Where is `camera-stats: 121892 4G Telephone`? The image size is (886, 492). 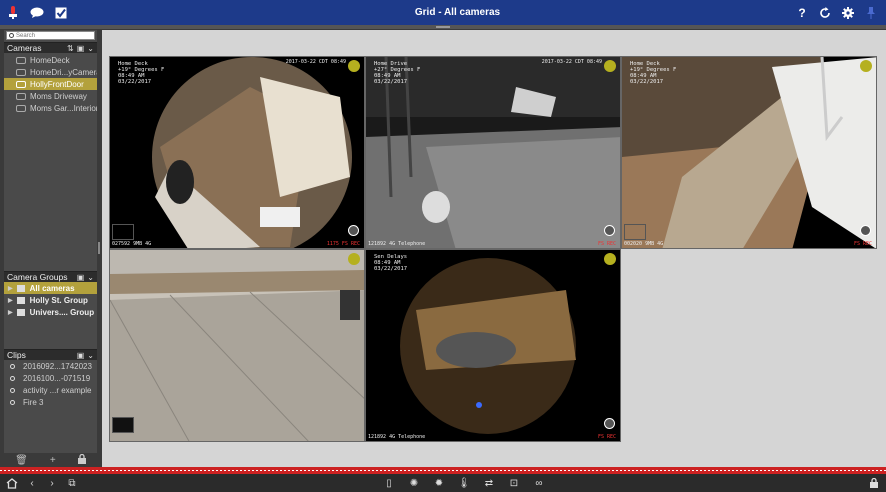
camera-stats: 121892 4G Telephone is located at coordinates (397, 244).